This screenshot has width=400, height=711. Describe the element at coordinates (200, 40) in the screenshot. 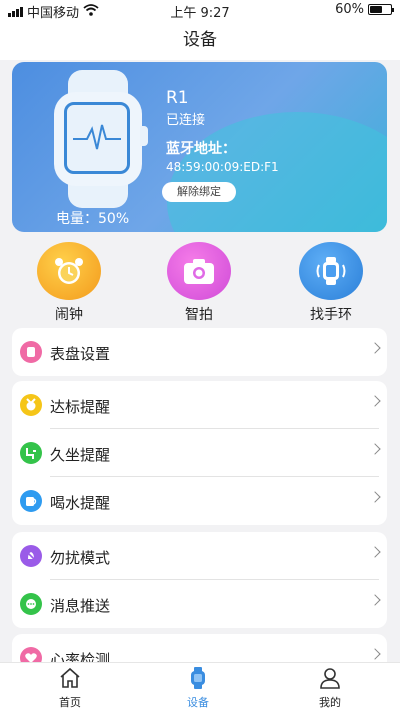

I see `page-title: 设备` at that location.